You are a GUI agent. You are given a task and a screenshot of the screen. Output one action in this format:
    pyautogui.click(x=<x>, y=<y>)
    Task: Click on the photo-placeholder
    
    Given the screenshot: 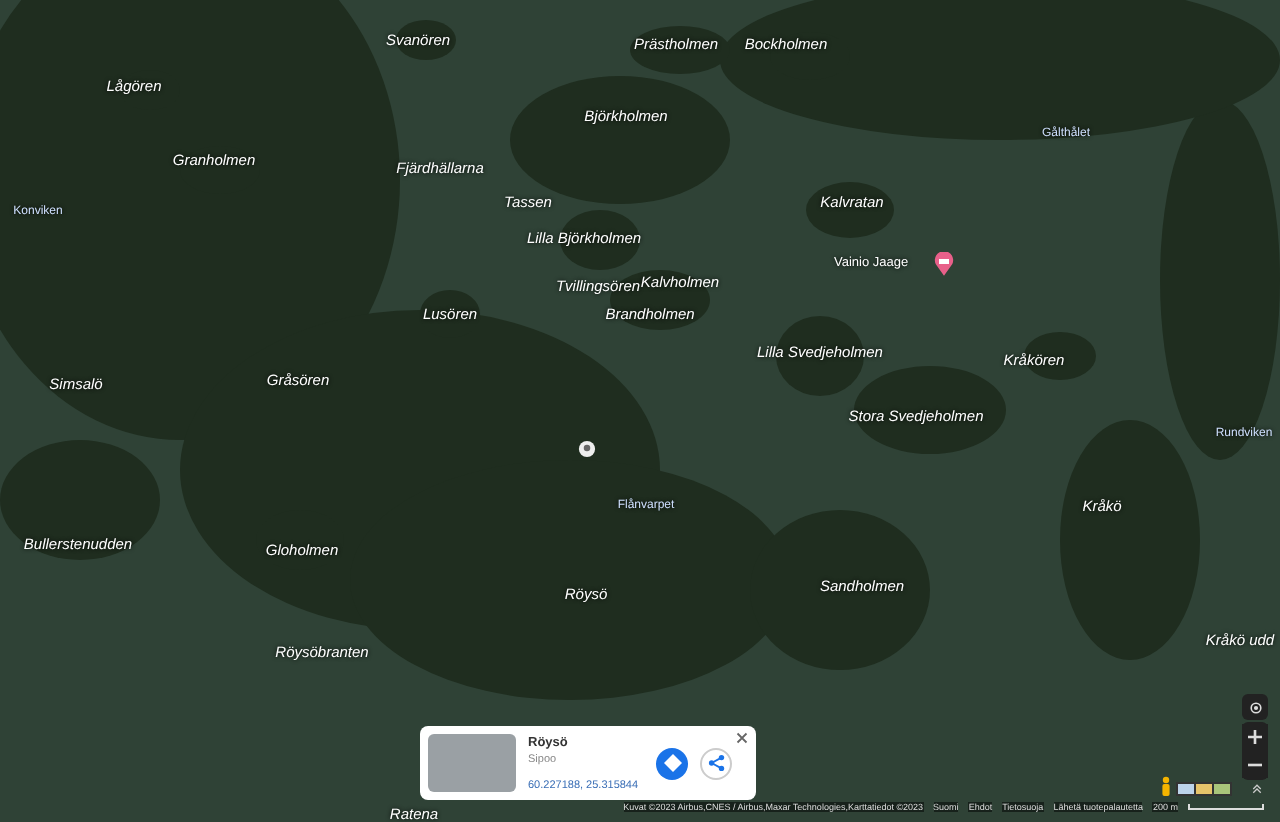 What is the action you would take?
    pyautogui.click(x=472, y=763)
    